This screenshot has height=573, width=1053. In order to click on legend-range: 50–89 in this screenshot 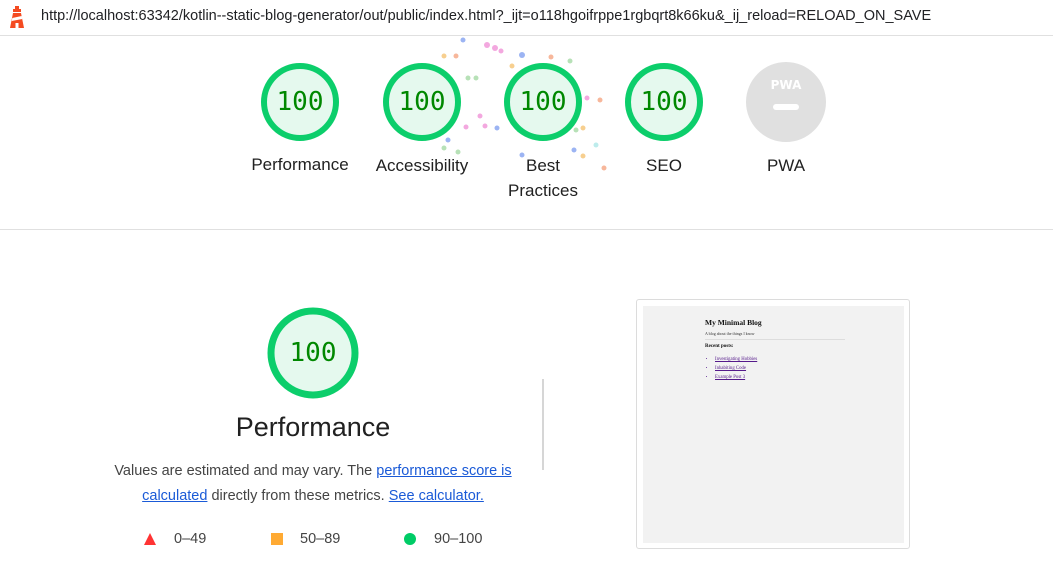, I will do `click(320, 539)`.